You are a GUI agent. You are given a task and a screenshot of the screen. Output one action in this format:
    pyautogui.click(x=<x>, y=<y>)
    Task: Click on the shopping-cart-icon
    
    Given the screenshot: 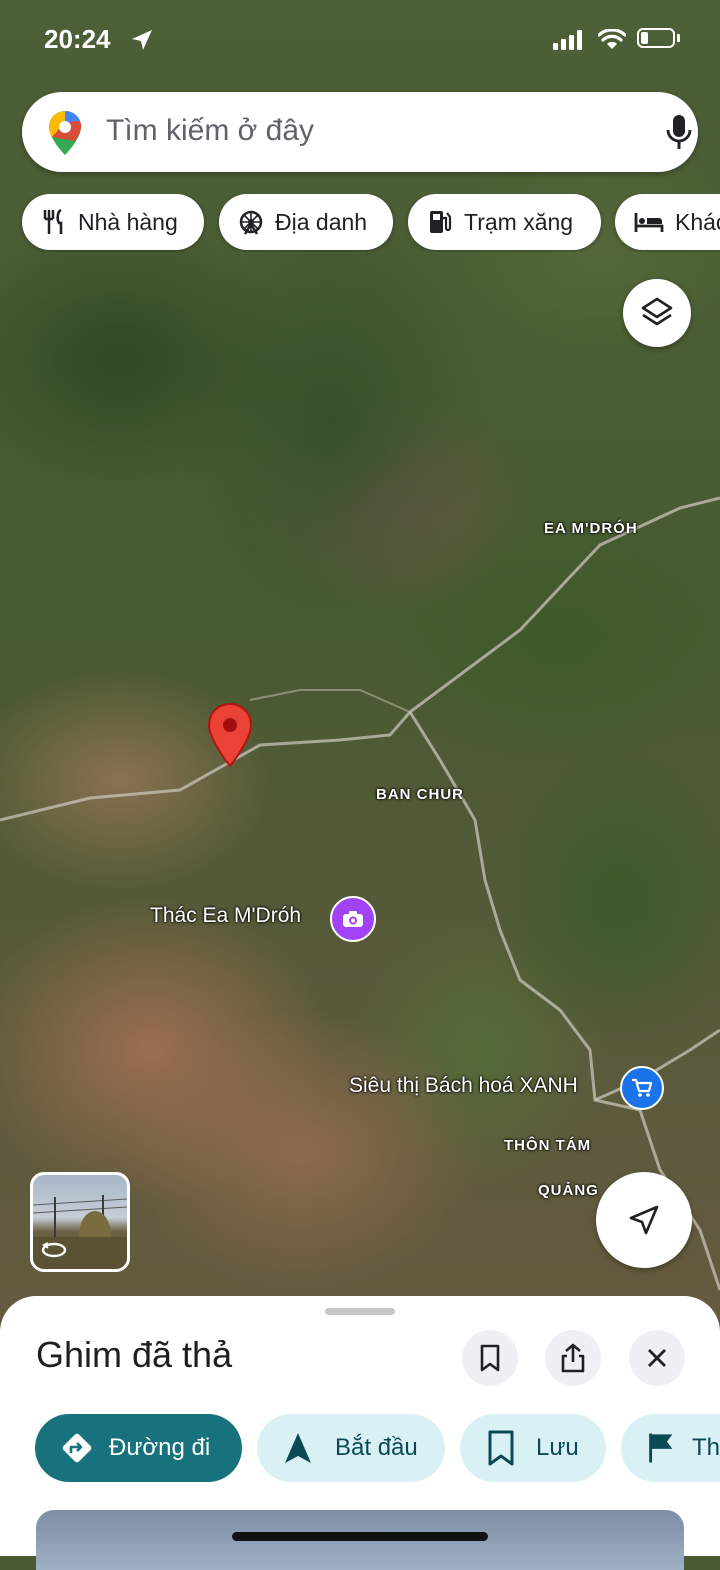 What is the action you would take?
    pyautogui.click(x=642, y=1088)
    